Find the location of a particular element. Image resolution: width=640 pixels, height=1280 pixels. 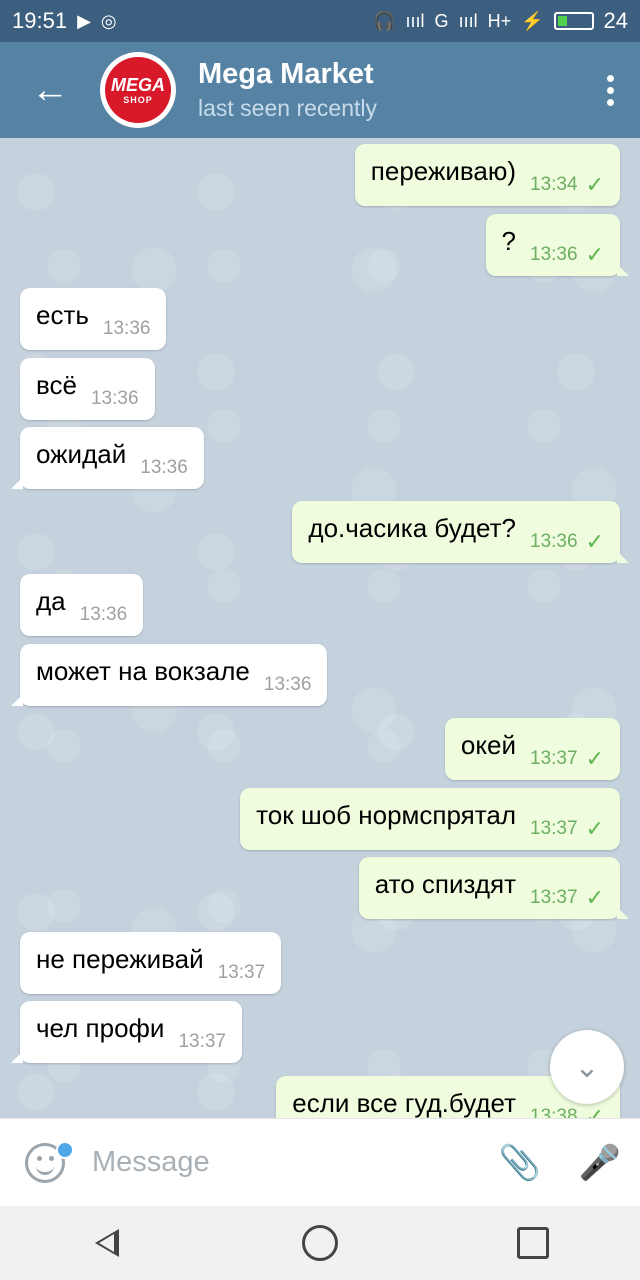

message-bubble-incoming: может на вокзале 13:36 is located at coordinates (169, 675).